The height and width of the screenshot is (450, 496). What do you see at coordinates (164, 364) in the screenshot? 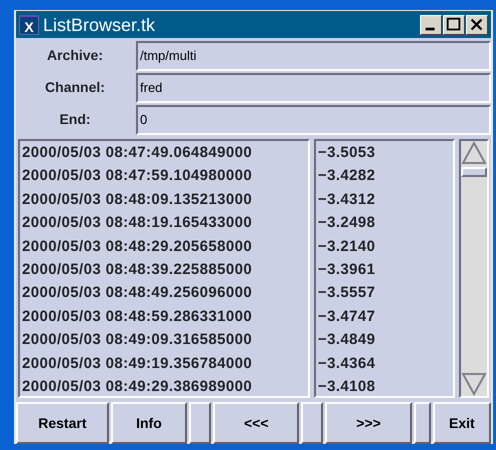
I see `timestamp-item: 2000/05/03 08:49:19.356784000` at bounding box center [164, 364].